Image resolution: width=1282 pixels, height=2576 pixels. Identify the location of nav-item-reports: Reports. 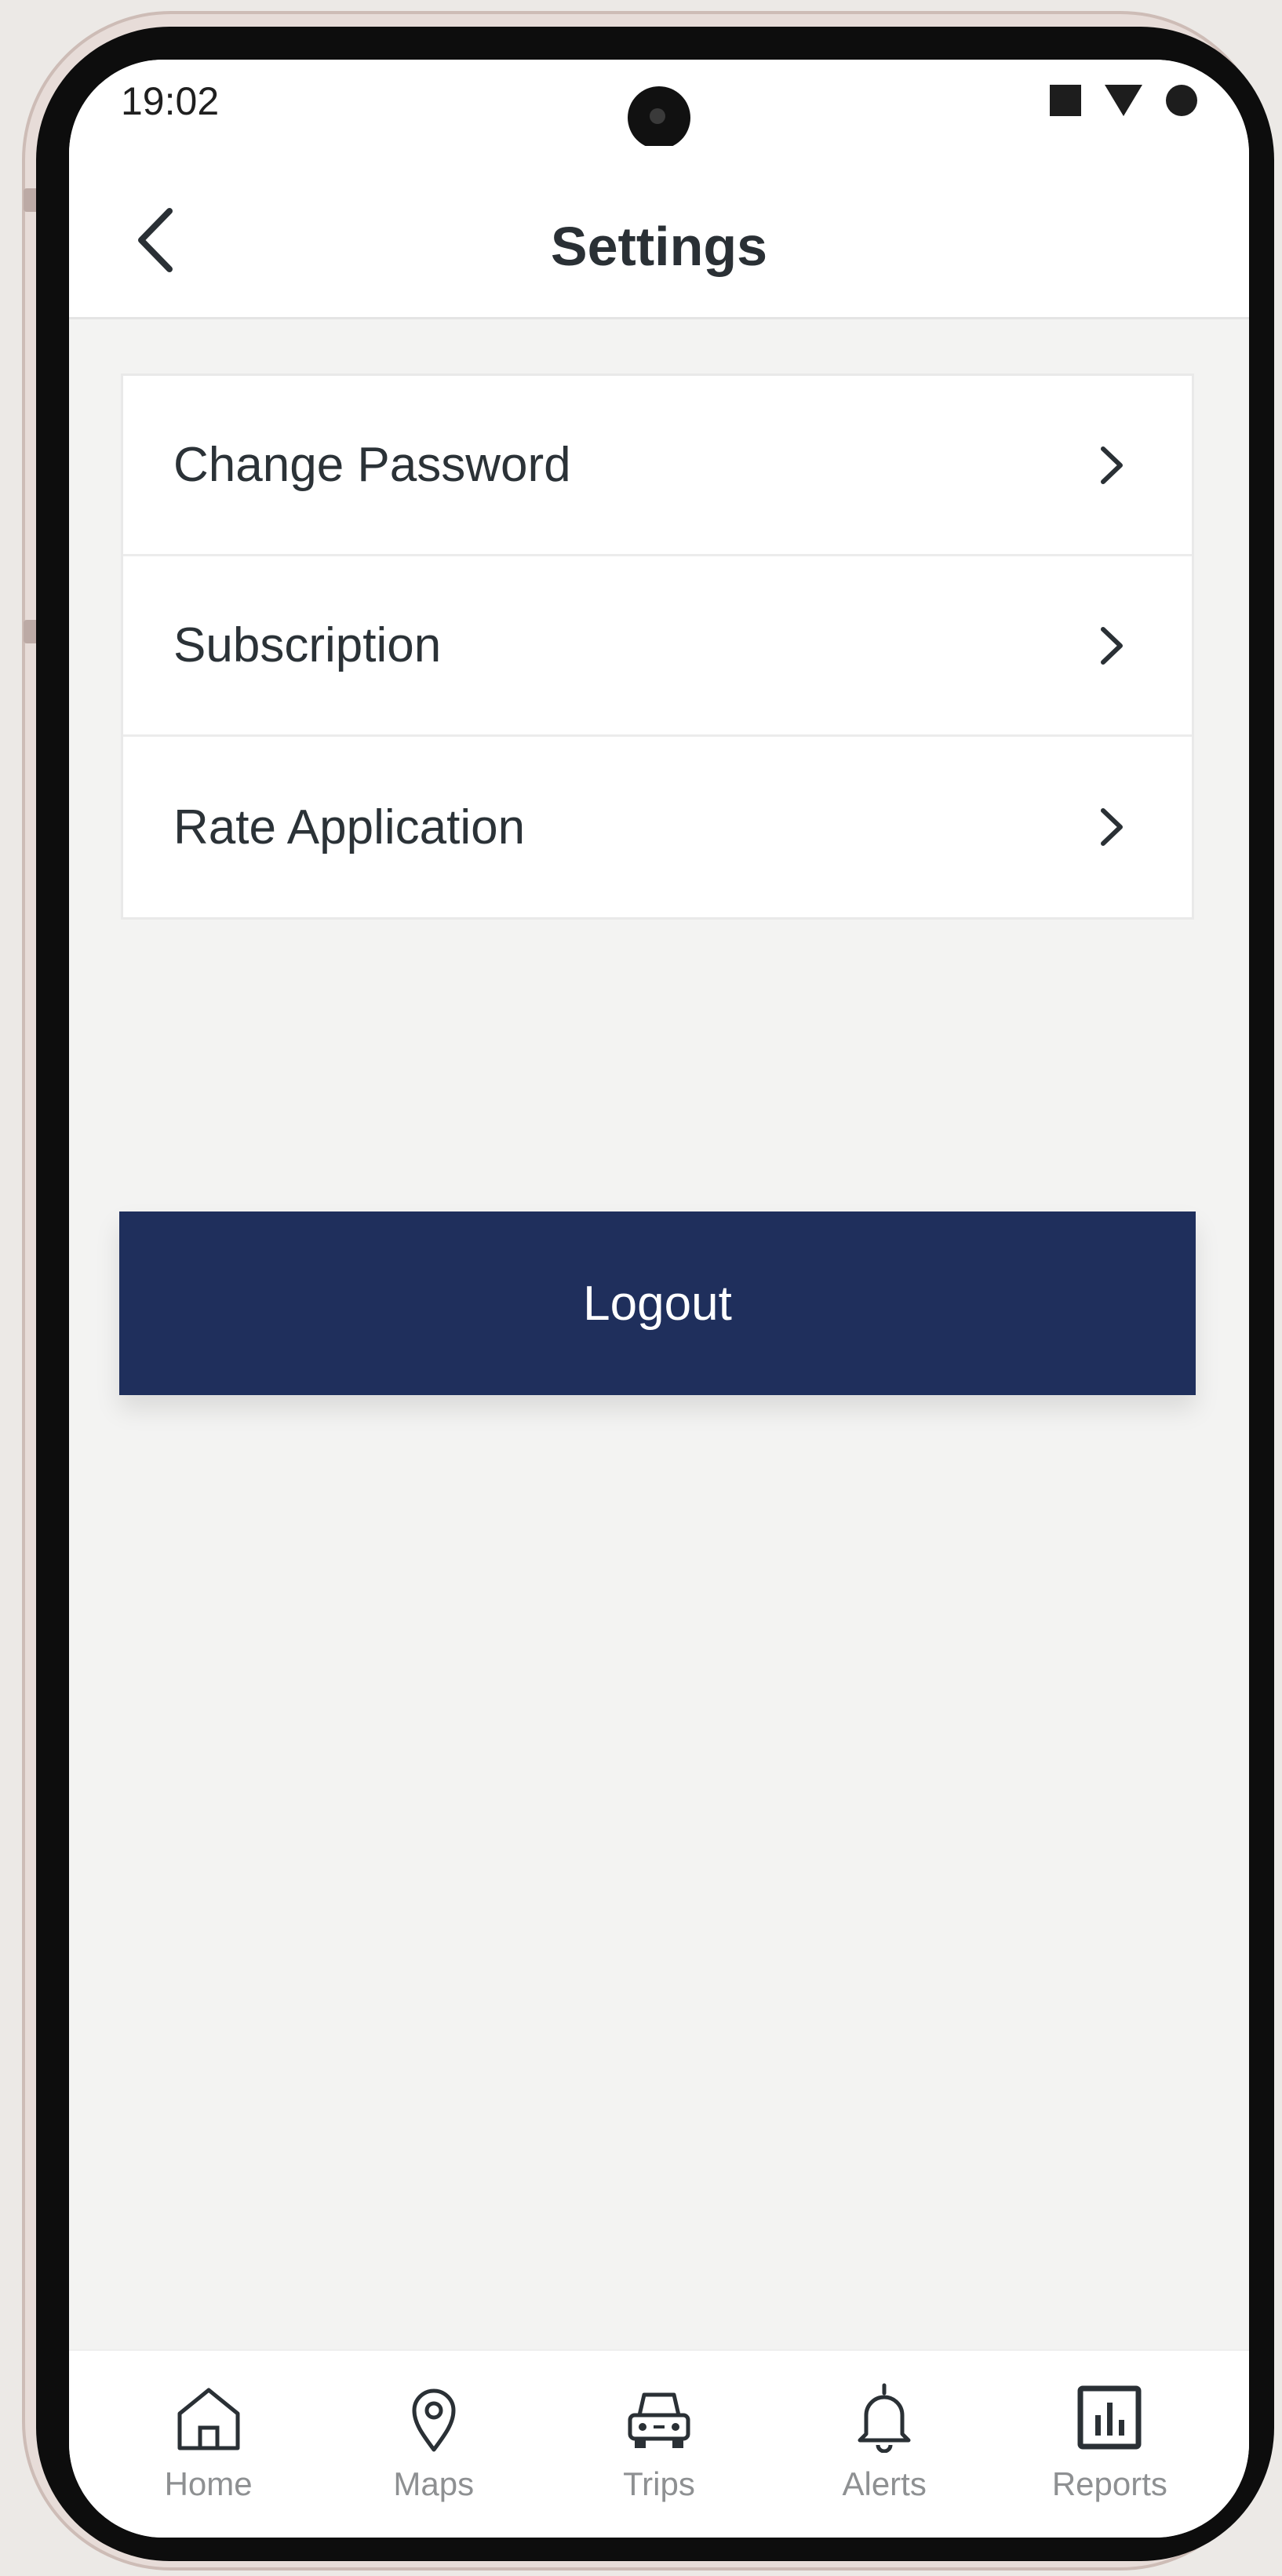
(1109, 2427).